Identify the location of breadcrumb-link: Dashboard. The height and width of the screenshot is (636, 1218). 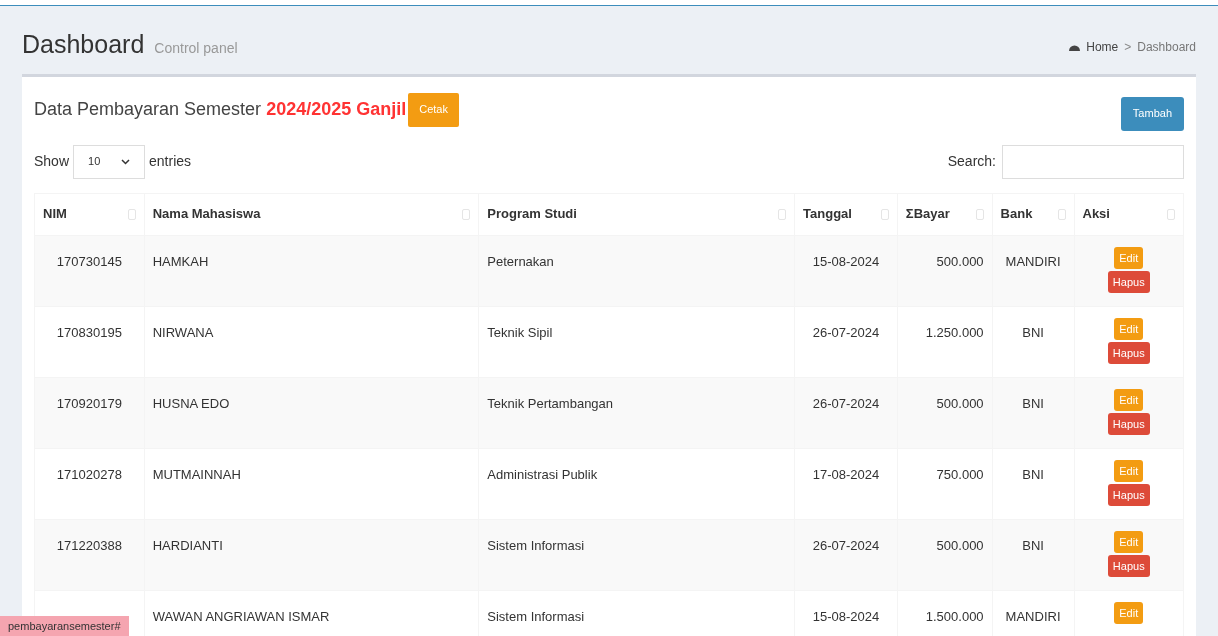
(1166, 46).